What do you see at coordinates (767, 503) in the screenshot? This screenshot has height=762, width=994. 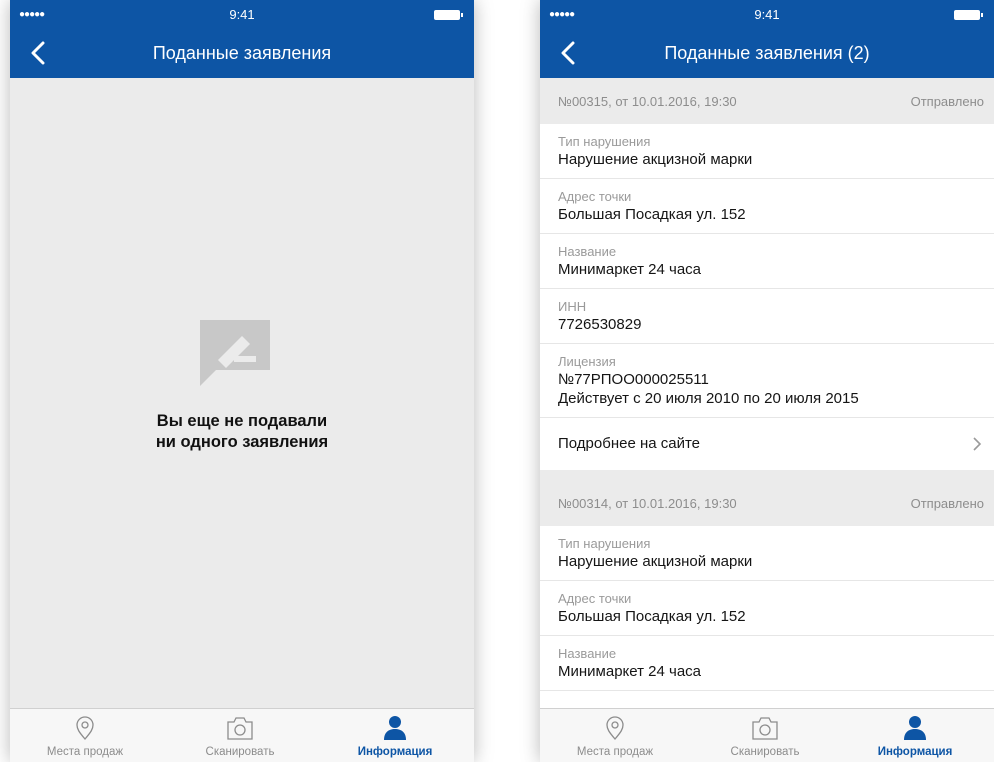 I see `application-header: №00314, от 10.01.2016, 19:30 Отправлено` at bounding box center [767, 503].